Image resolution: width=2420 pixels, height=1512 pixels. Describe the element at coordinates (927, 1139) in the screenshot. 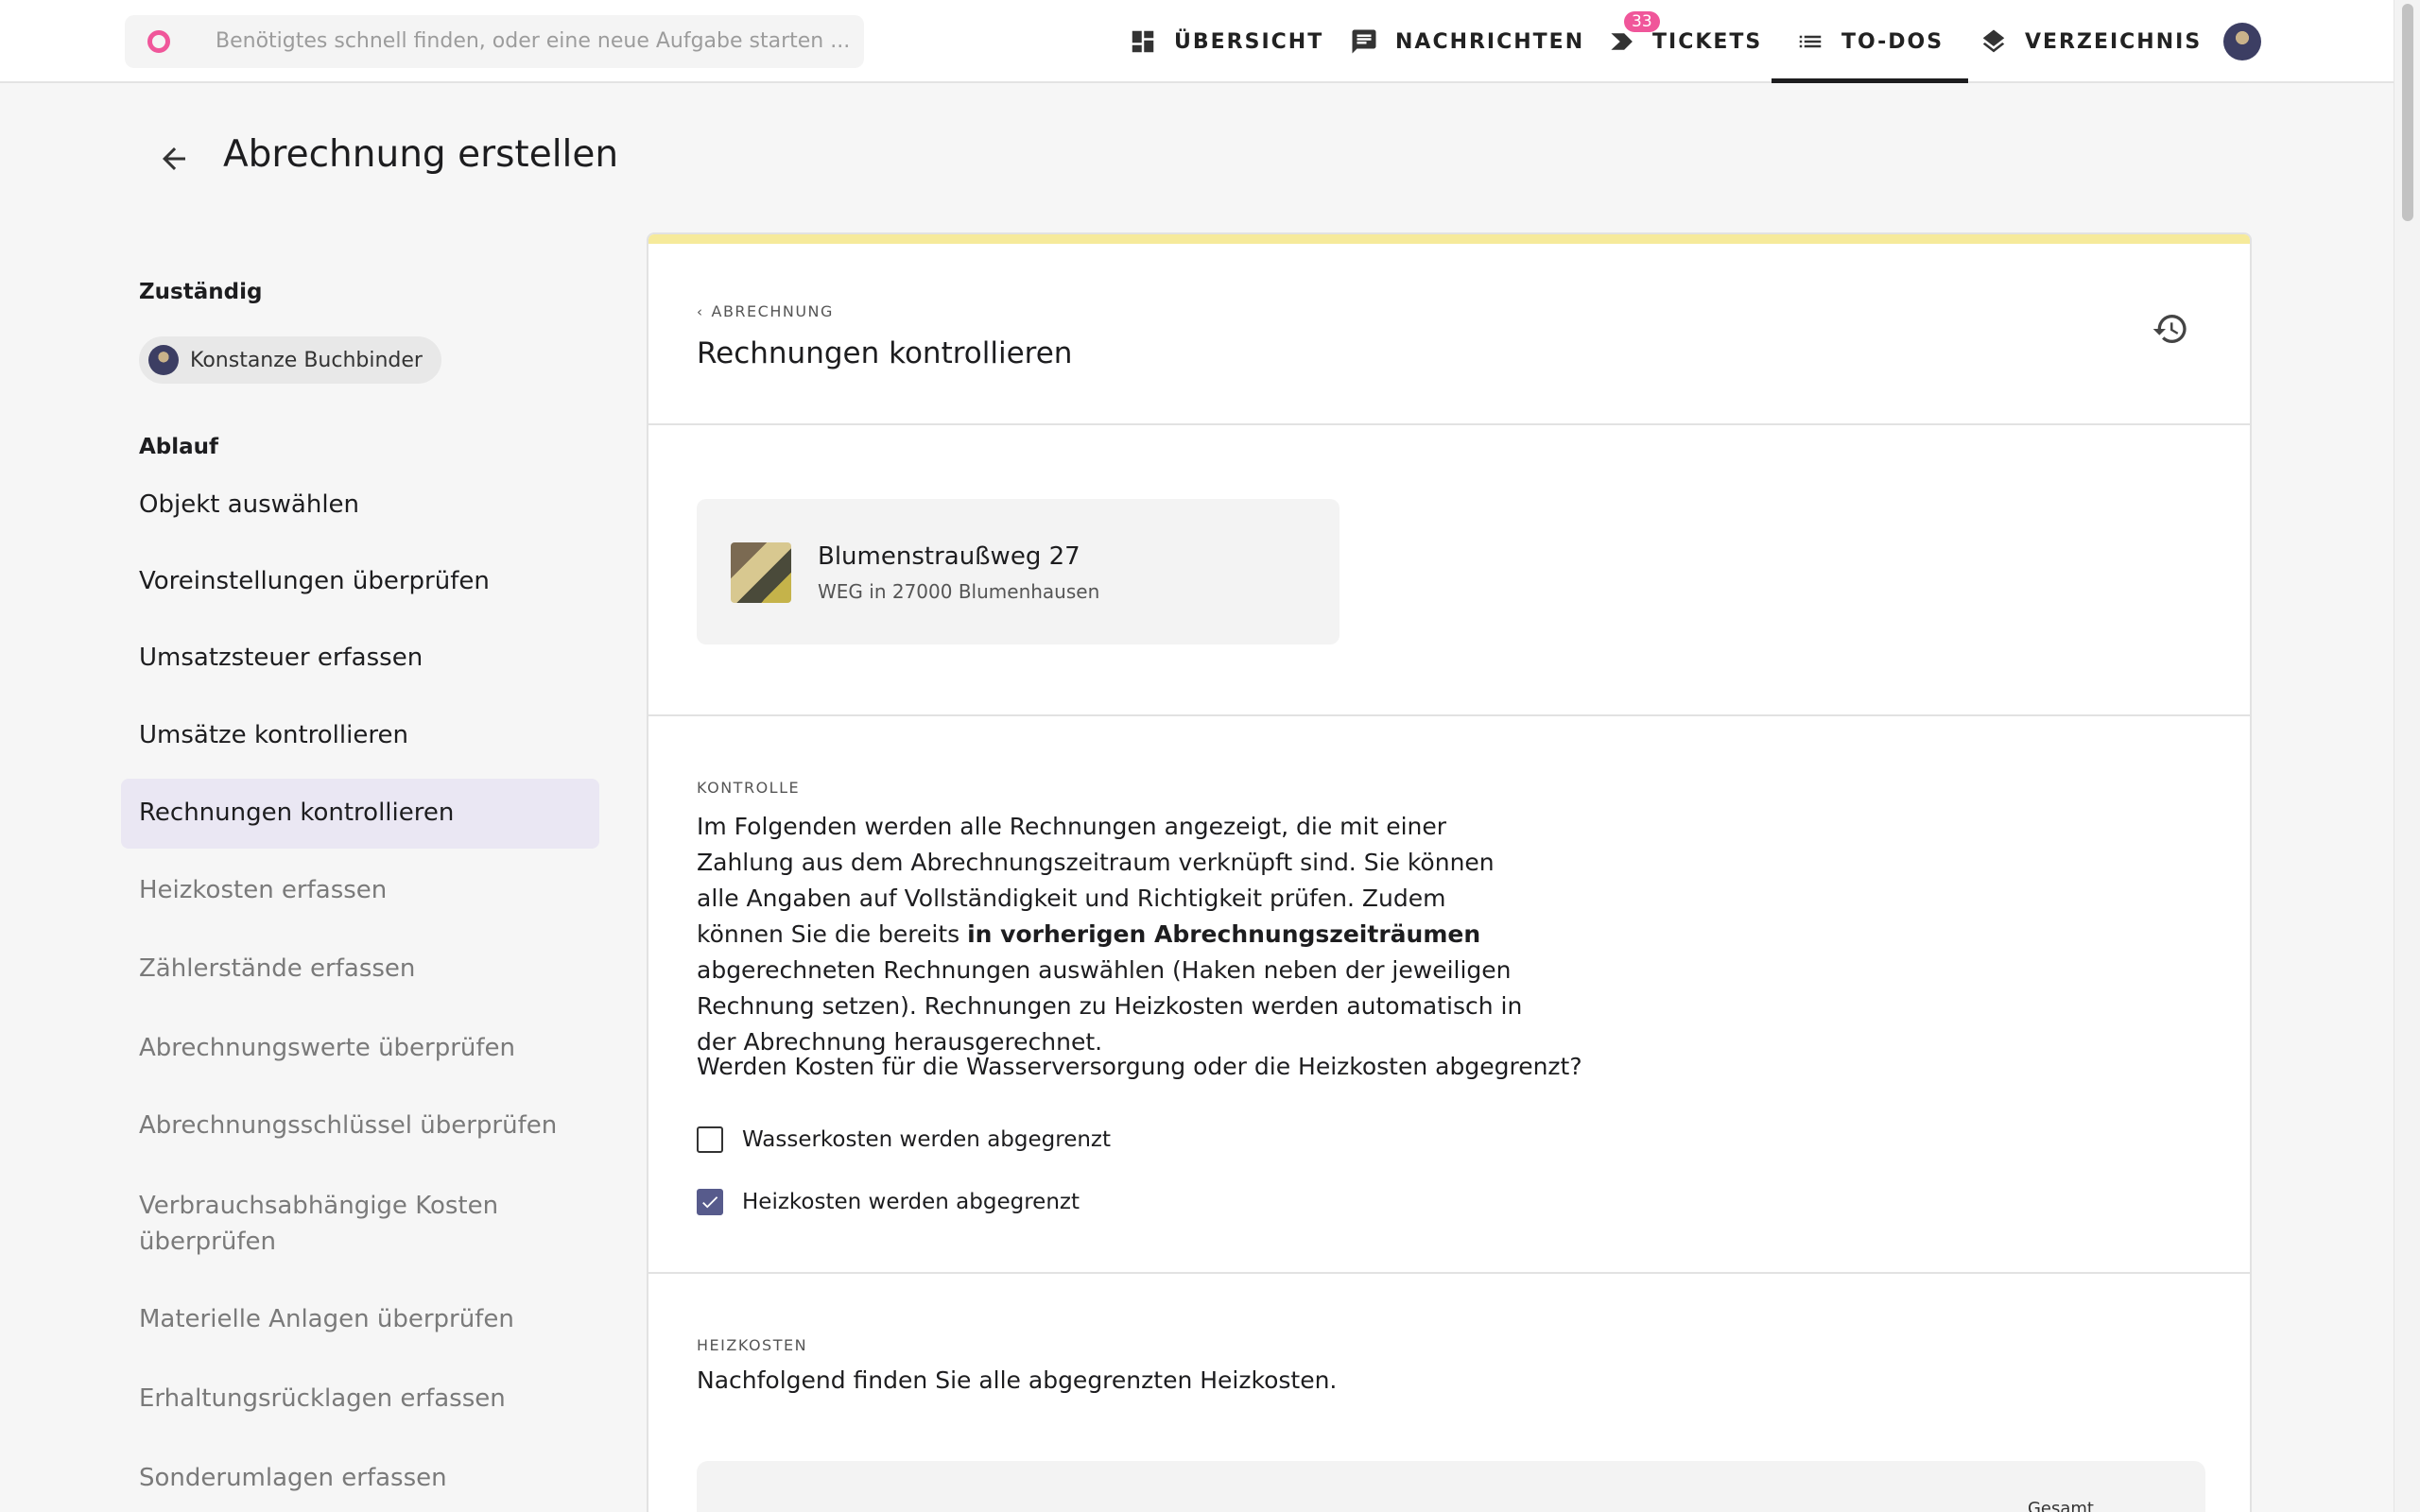

I see `checkbox-label: Wasserkosten werden abgegrenzt` at that location.